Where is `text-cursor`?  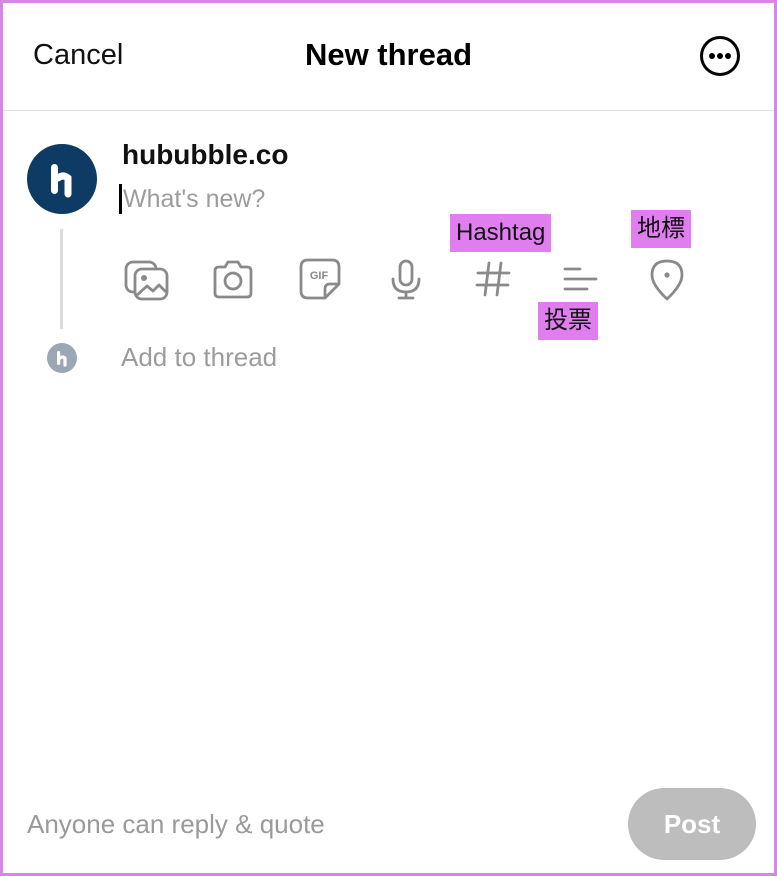 text-cursor is located at coordinates (120, 199).